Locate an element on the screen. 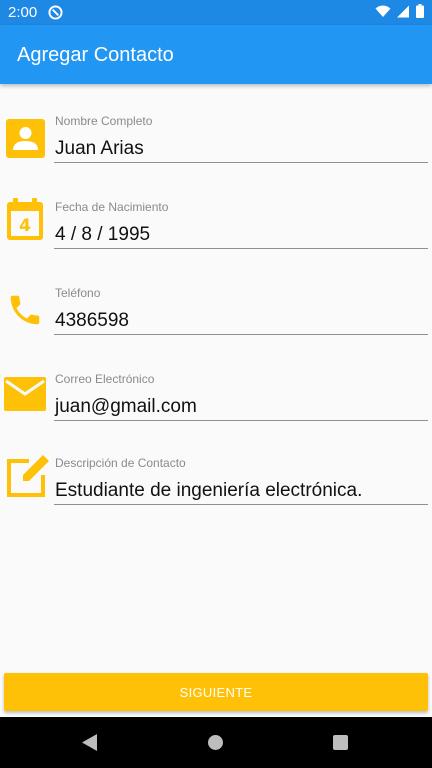 The image size is (432, 768). battery-icon is located at coordinates (420, 11).